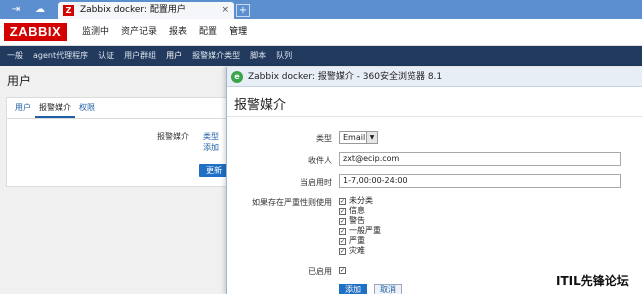 The height and width of the screenshot is (294, 642). I want to click on send-to-input: zxt@ecip.com, so click(480, 159).